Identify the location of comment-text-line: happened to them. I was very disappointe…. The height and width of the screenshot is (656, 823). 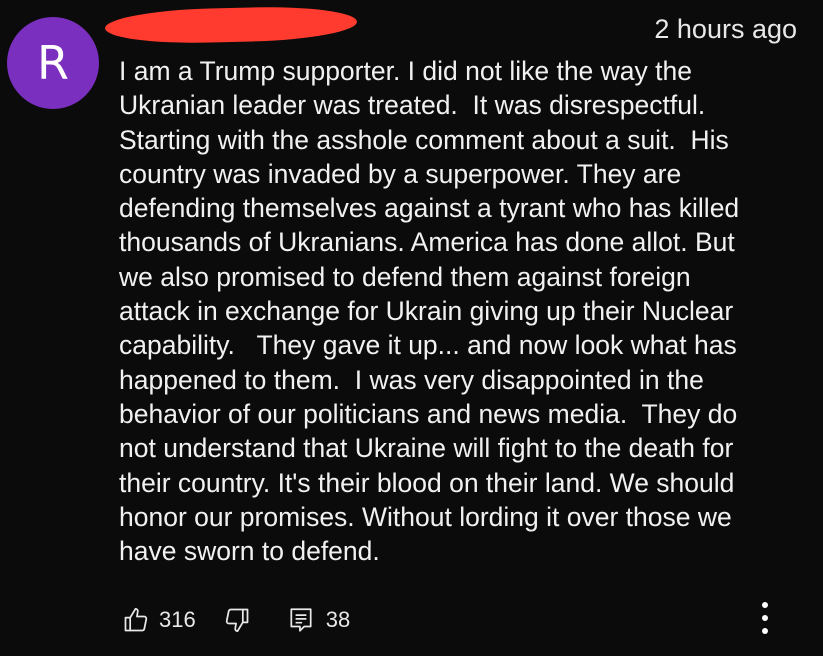
(411, 379).